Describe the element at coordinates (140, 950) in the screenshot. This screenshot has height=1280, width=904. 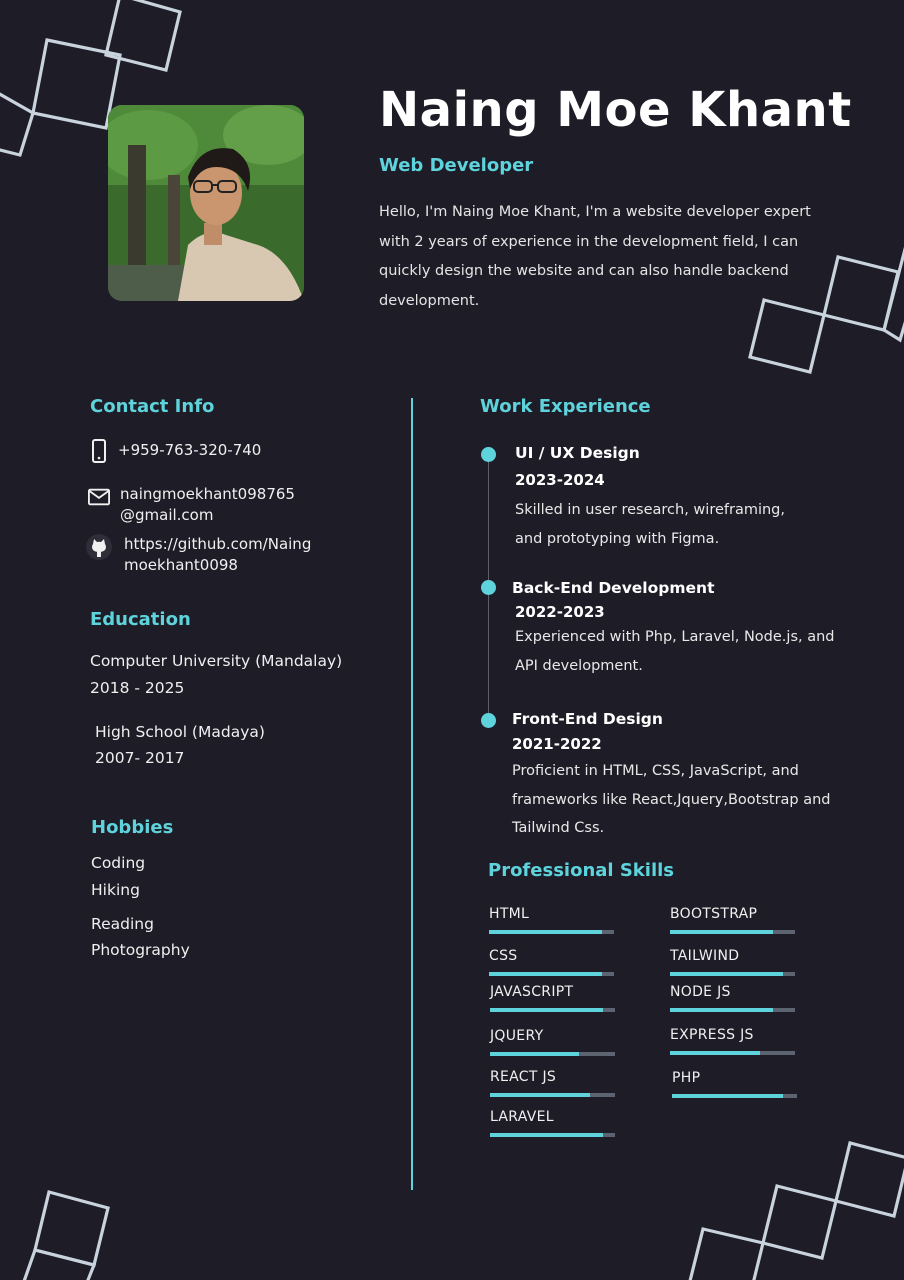
I see `hobby-item: Photography` at that location.